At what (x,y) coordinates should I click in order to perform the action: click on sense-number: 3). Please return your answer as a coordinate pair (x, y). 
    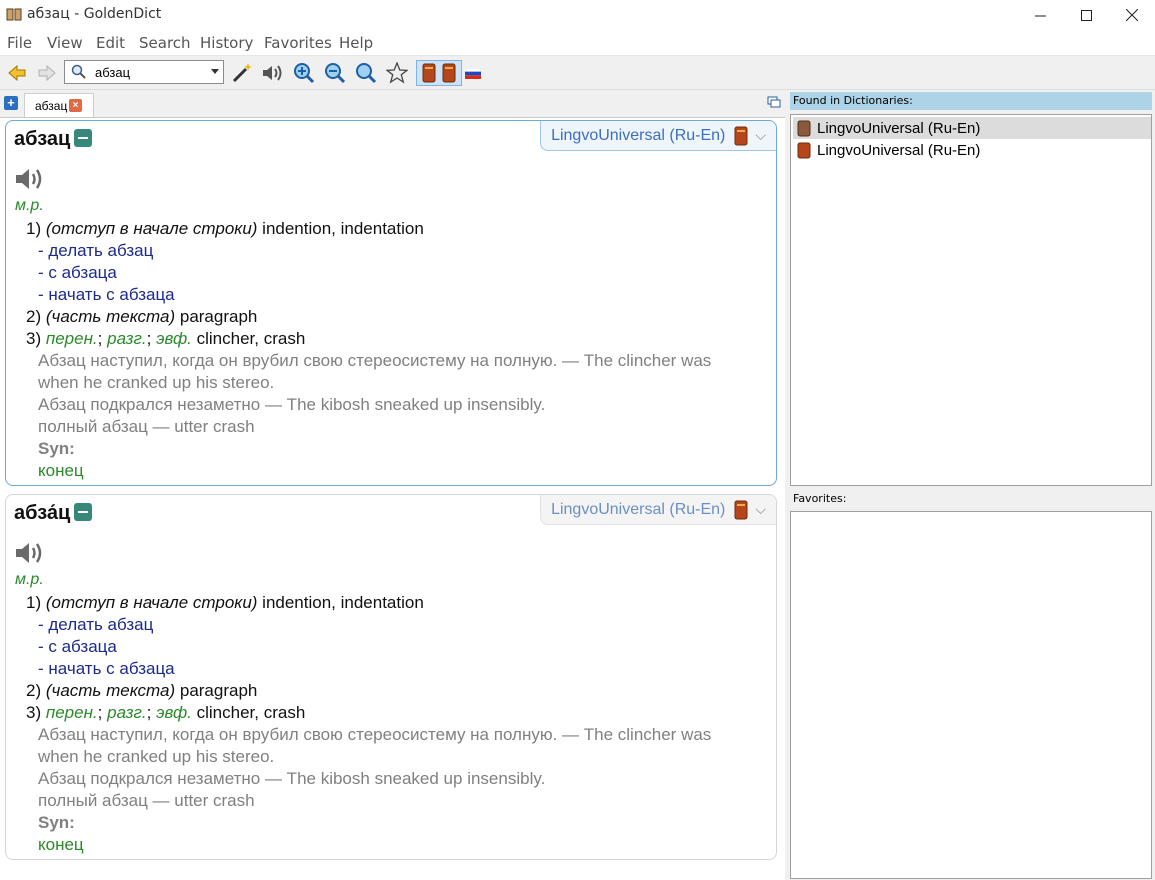
    Looking at the image, I should click on (34, 338).